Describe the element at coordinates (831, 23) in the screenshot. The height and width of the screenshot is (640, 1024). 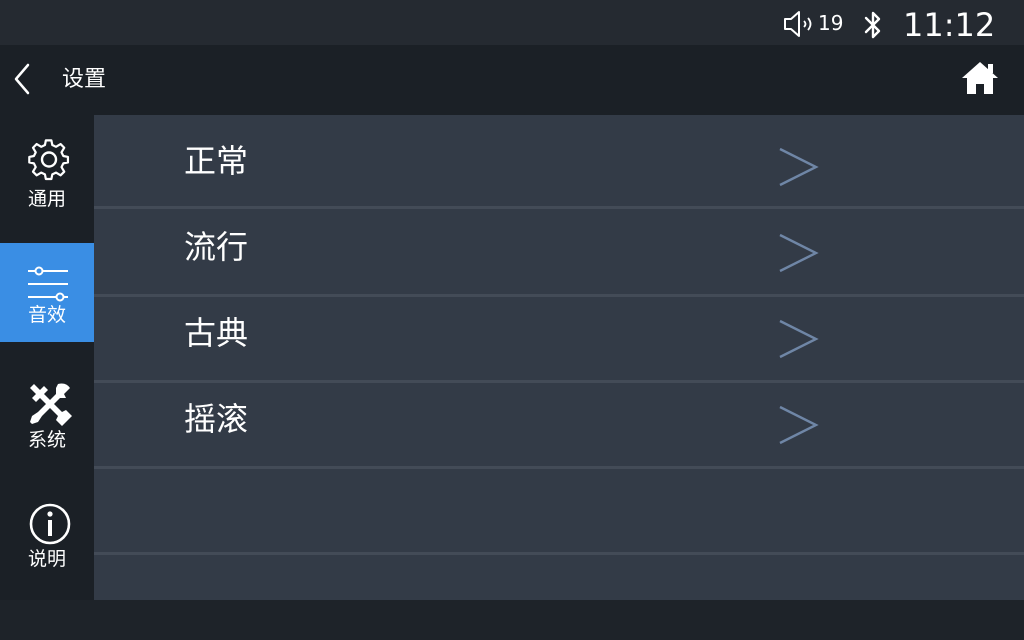
I see `volume-level: 19` at that location.